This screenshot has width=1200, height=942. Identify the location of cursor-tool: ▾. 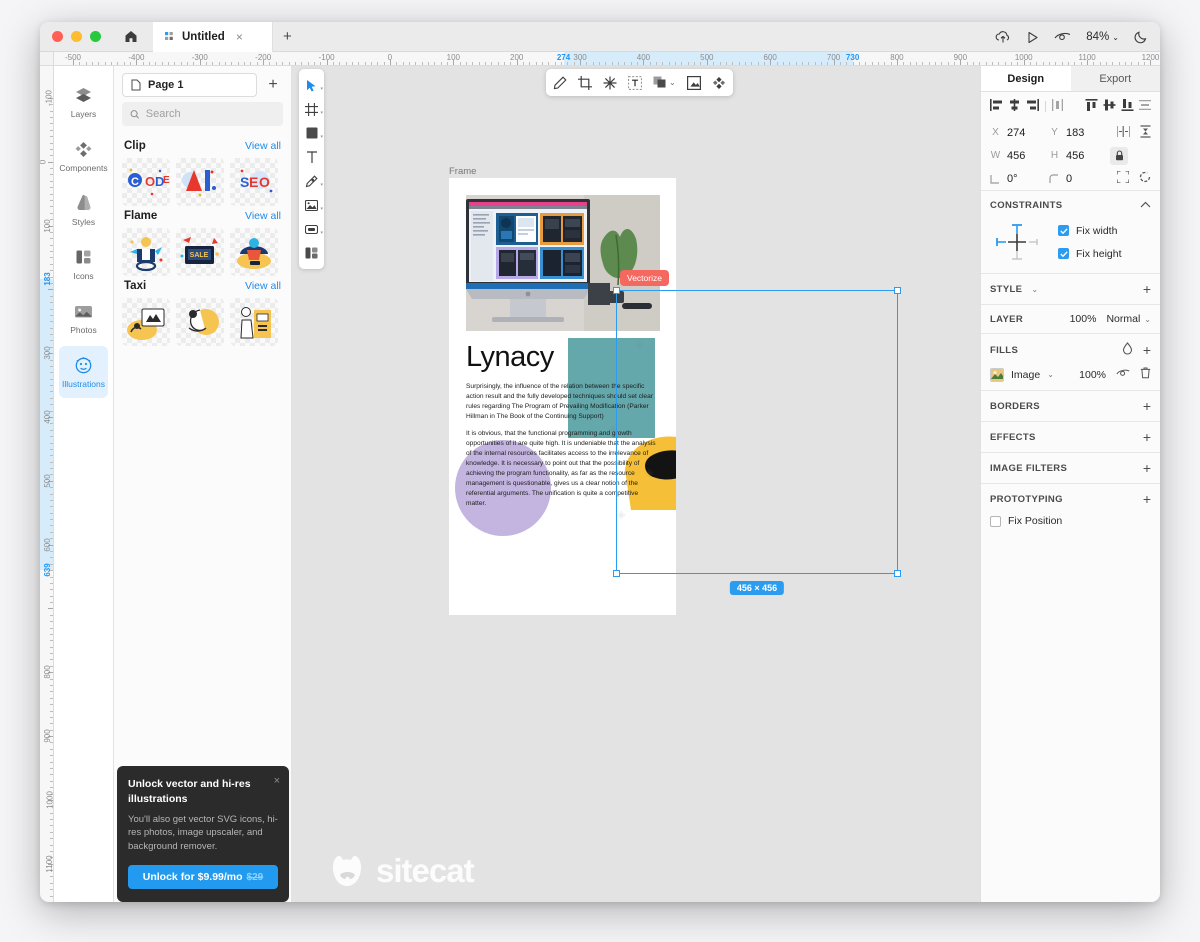
(311, 85).